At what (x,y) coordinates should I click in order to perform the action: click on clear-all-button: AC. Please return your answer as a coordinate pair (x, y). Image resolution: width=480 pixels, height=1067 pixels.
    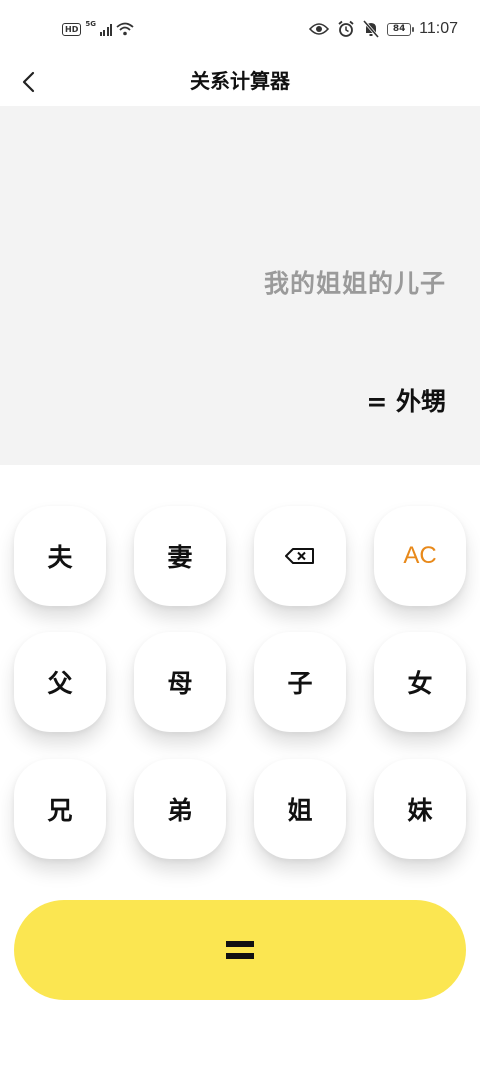
    Looking at the image, I should click on (420, 556).